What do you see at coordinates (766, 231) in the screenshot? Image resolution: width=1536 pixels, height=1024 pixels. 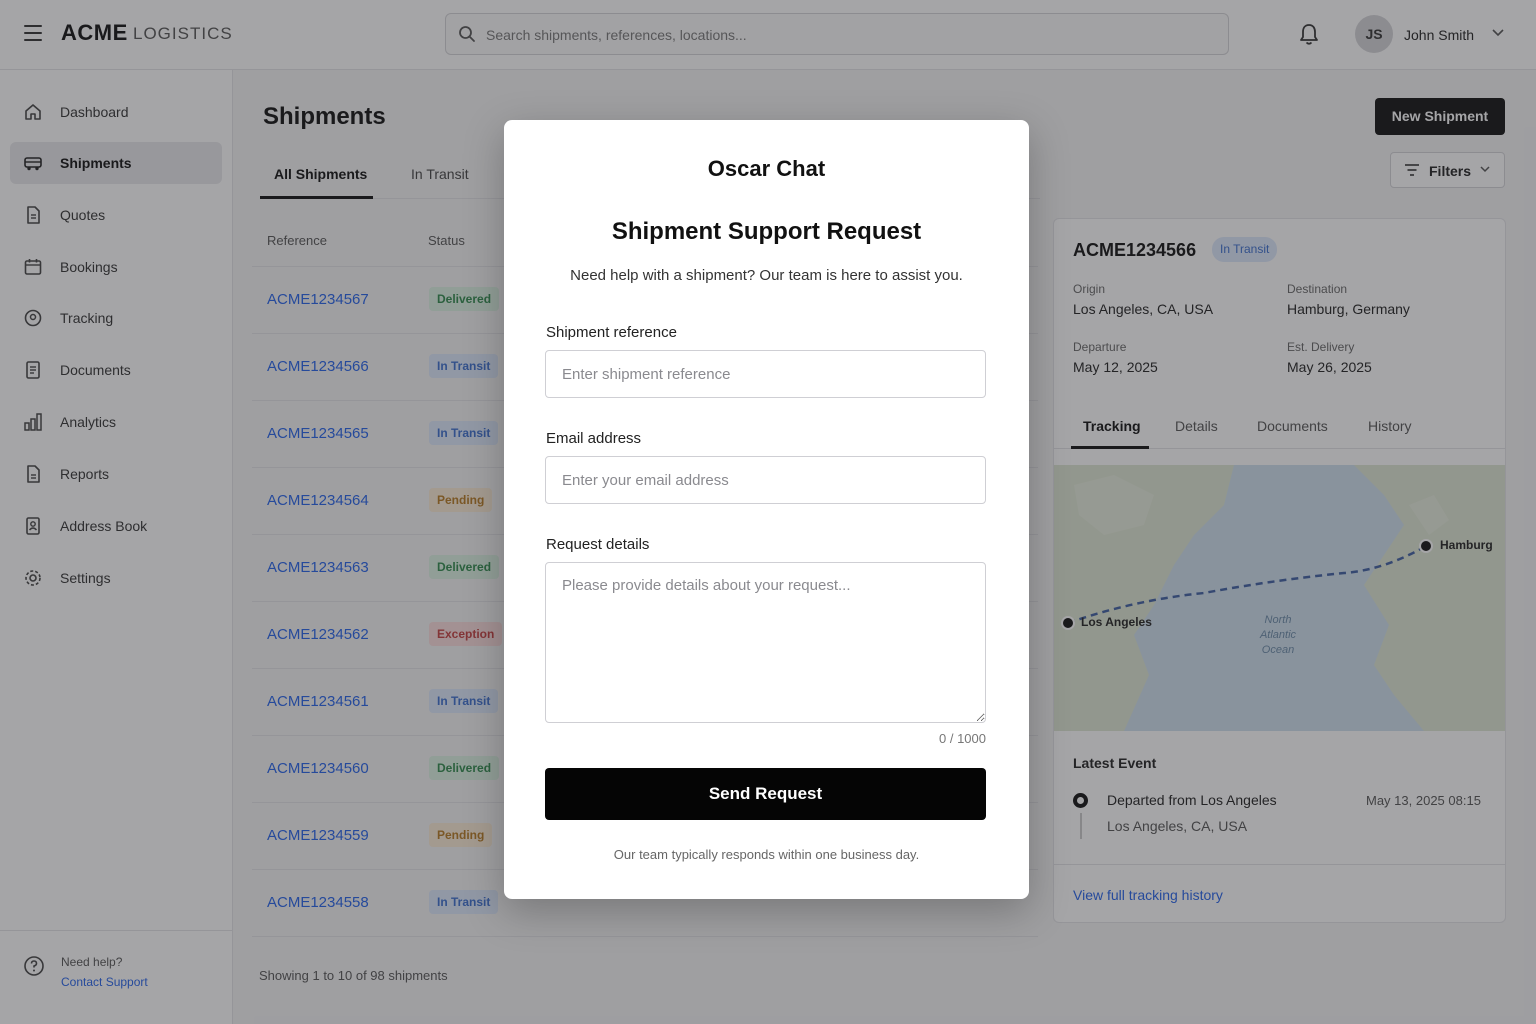 I see `form-heading: Shipment Support Request` at bounding box center [766, 231].